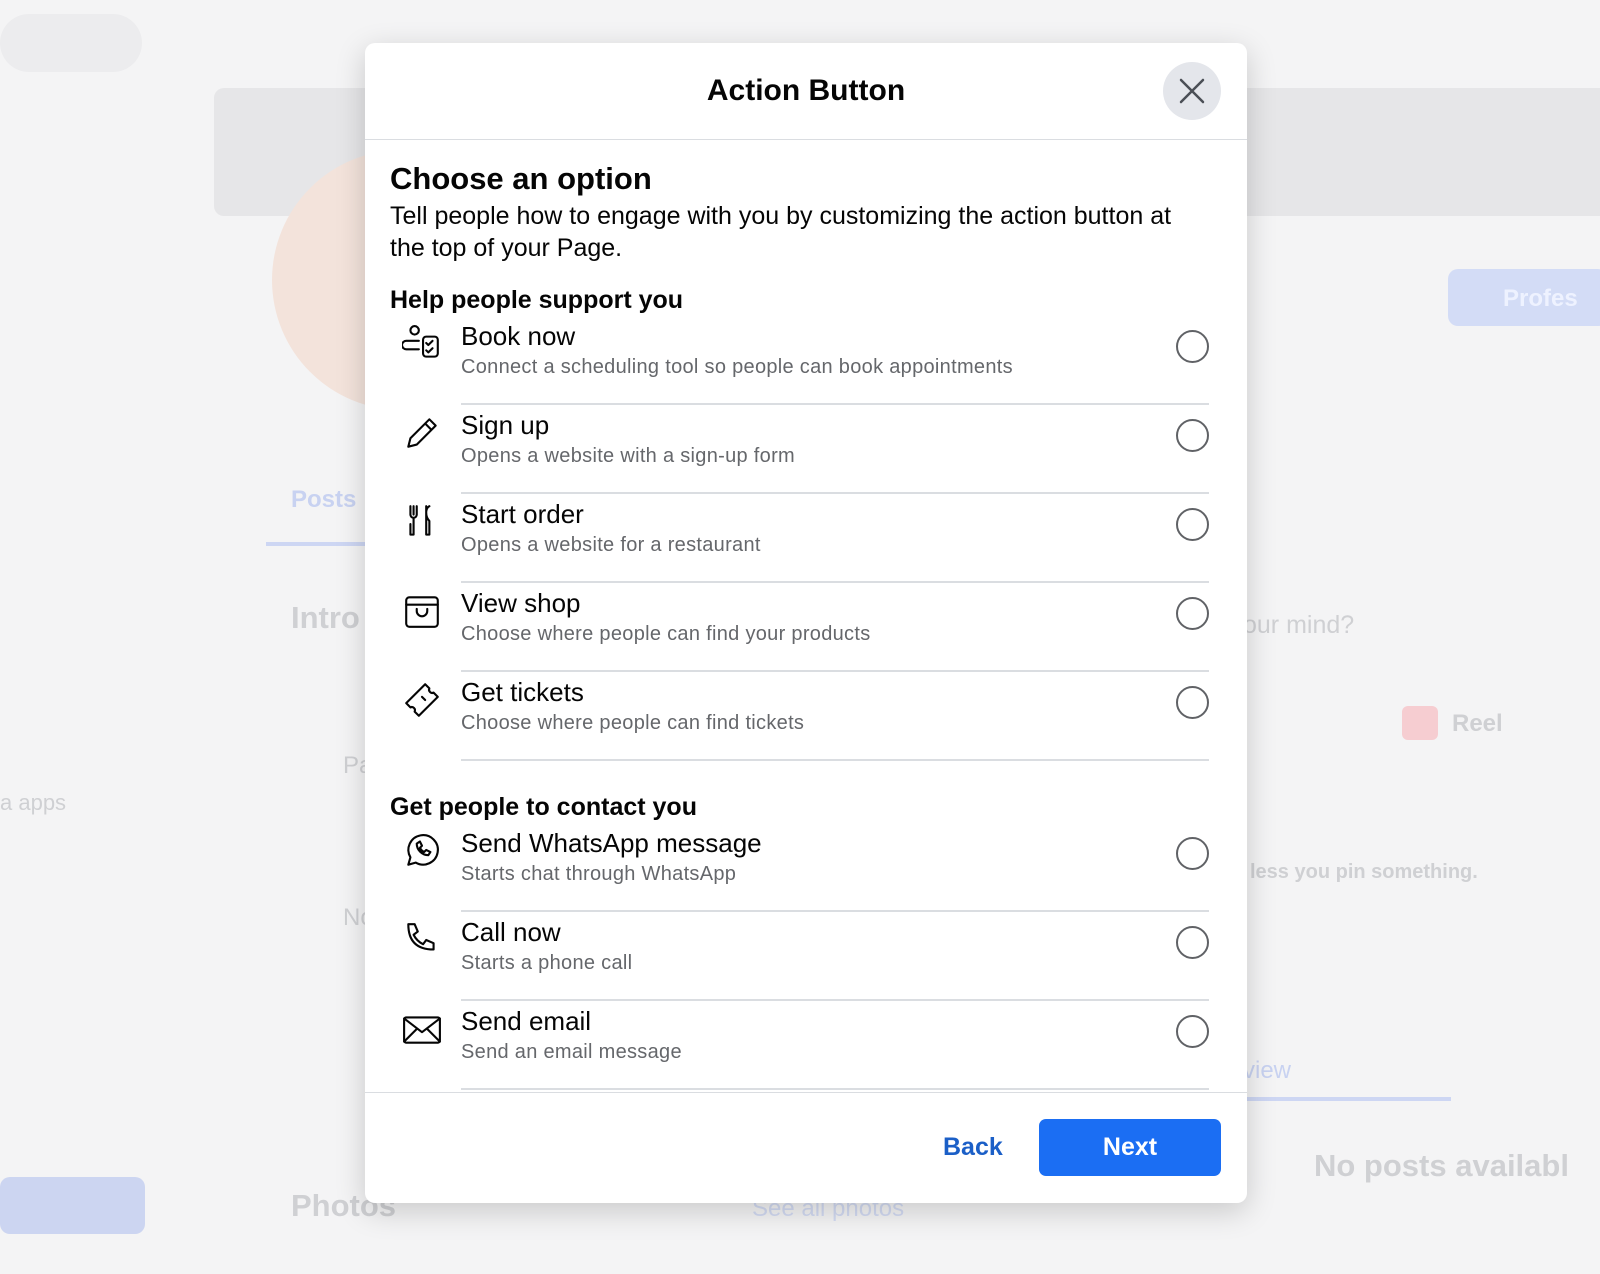  Describe the element at coordinates (1267, 1070) in the screenshot. I see `bg-view: view` at that location.